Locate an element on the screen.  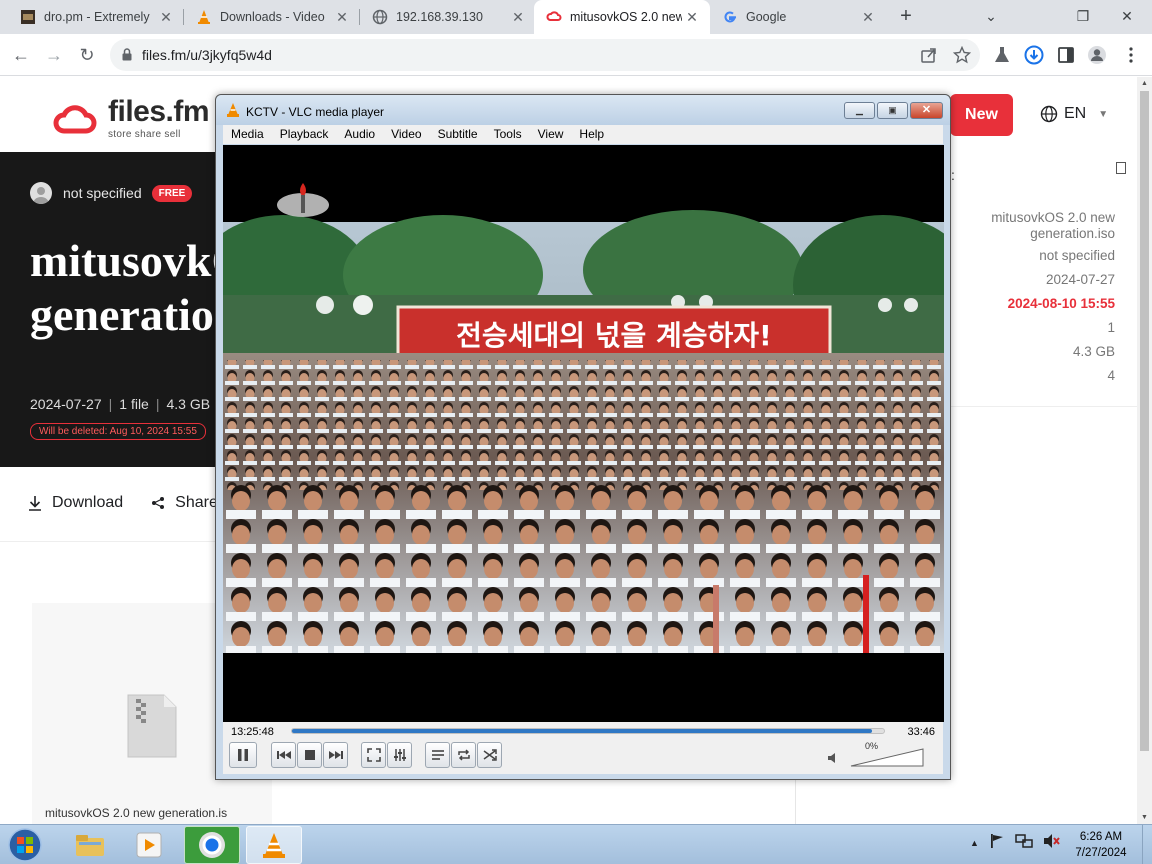
media-player-icon is located at coordinates (149, 845).